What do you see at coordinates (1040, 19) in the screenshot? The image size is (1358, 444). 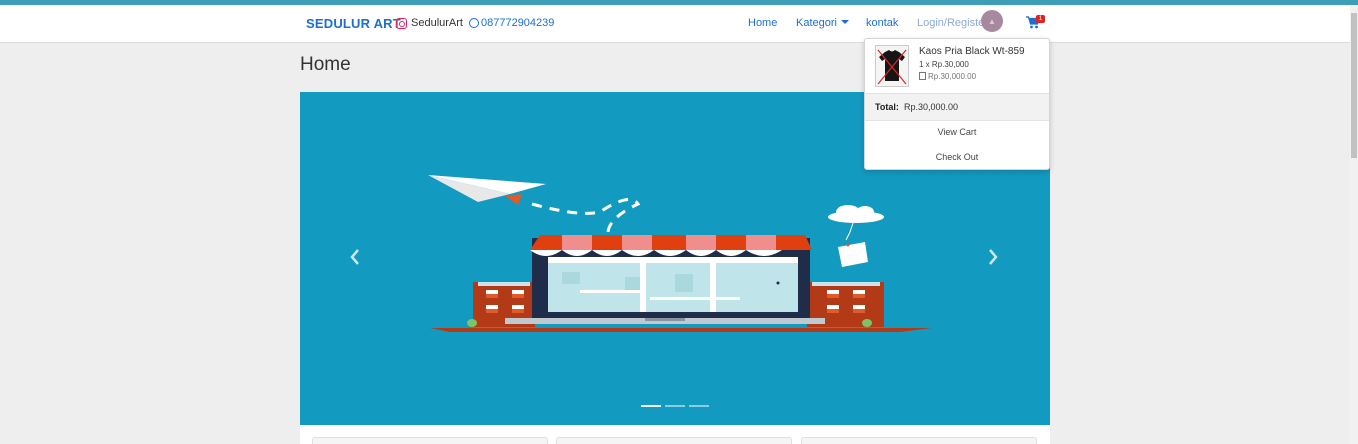 I see `cart-count-badge: 1` at bounding box center [1040, 19].